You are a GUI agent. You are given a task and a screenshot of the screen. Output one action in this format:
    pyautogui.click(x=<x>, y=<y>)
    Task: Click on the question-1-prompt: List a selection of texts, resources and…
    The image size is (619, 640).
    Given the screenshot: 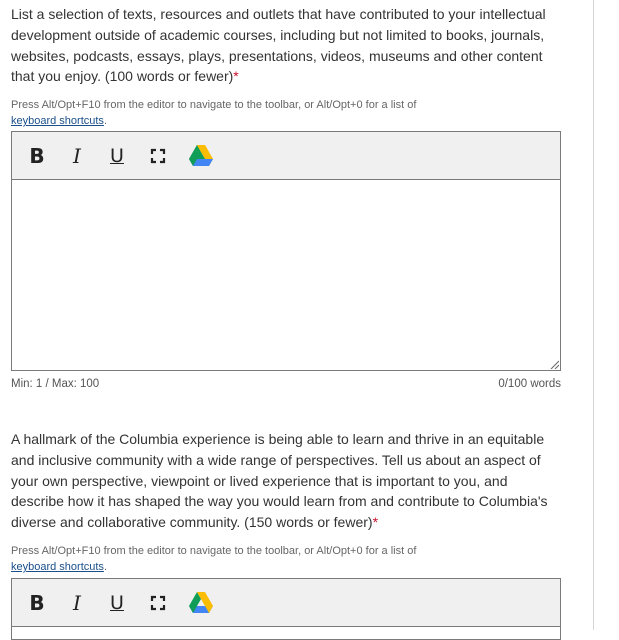 What is the action you would take?
    pyautogui.click(x=286, y=45)
    